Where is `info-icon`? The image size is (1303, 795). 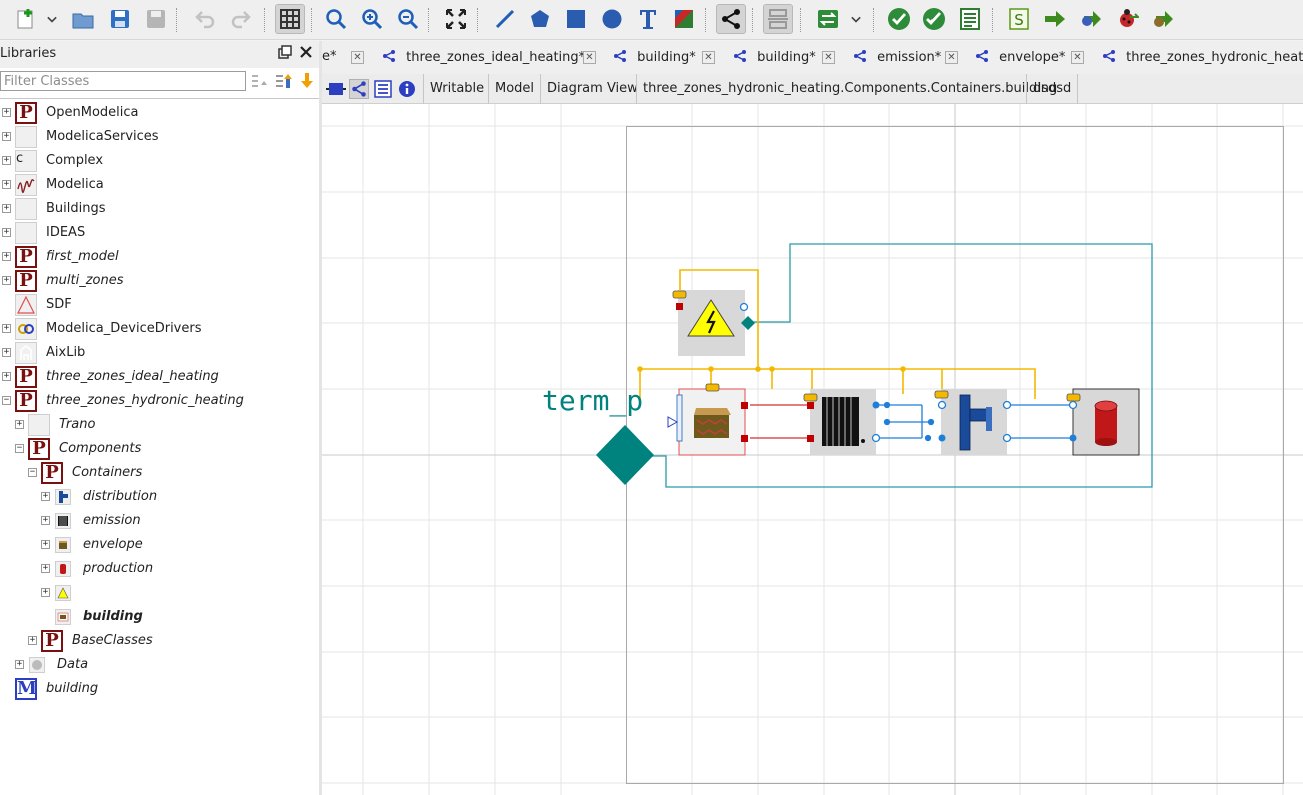 info-icon is located at coordinates (407, 89).